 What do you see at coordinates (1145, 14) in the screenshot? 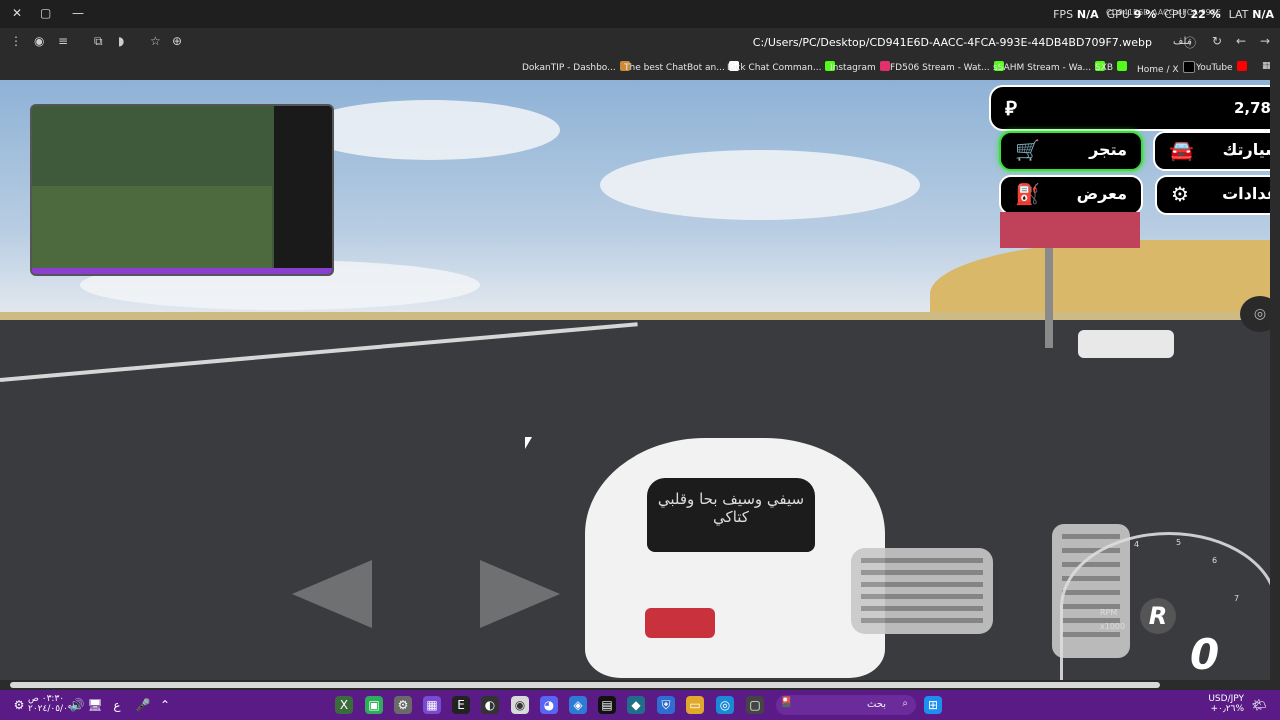
I see `gpu-value: 9 %` at bounding box center [1145, 14].